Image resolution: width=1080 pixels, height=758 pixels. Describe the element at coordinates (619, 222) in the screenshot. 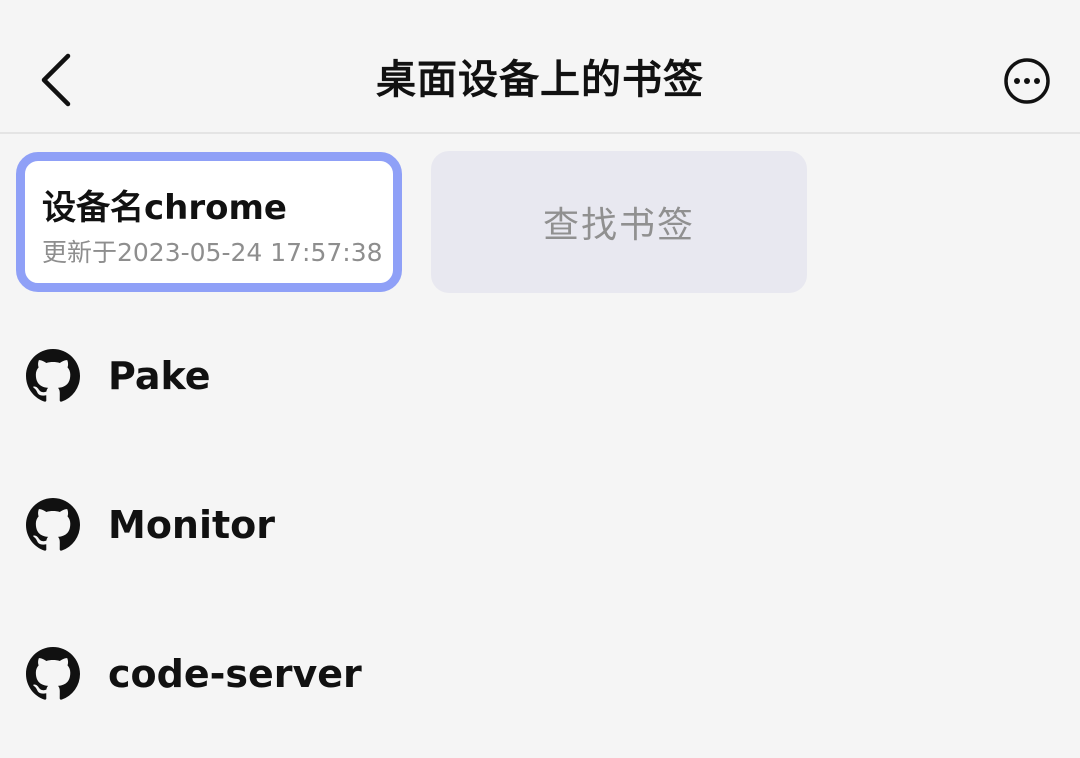

I see `find-bookmarks-button: 查找书签` at that location.